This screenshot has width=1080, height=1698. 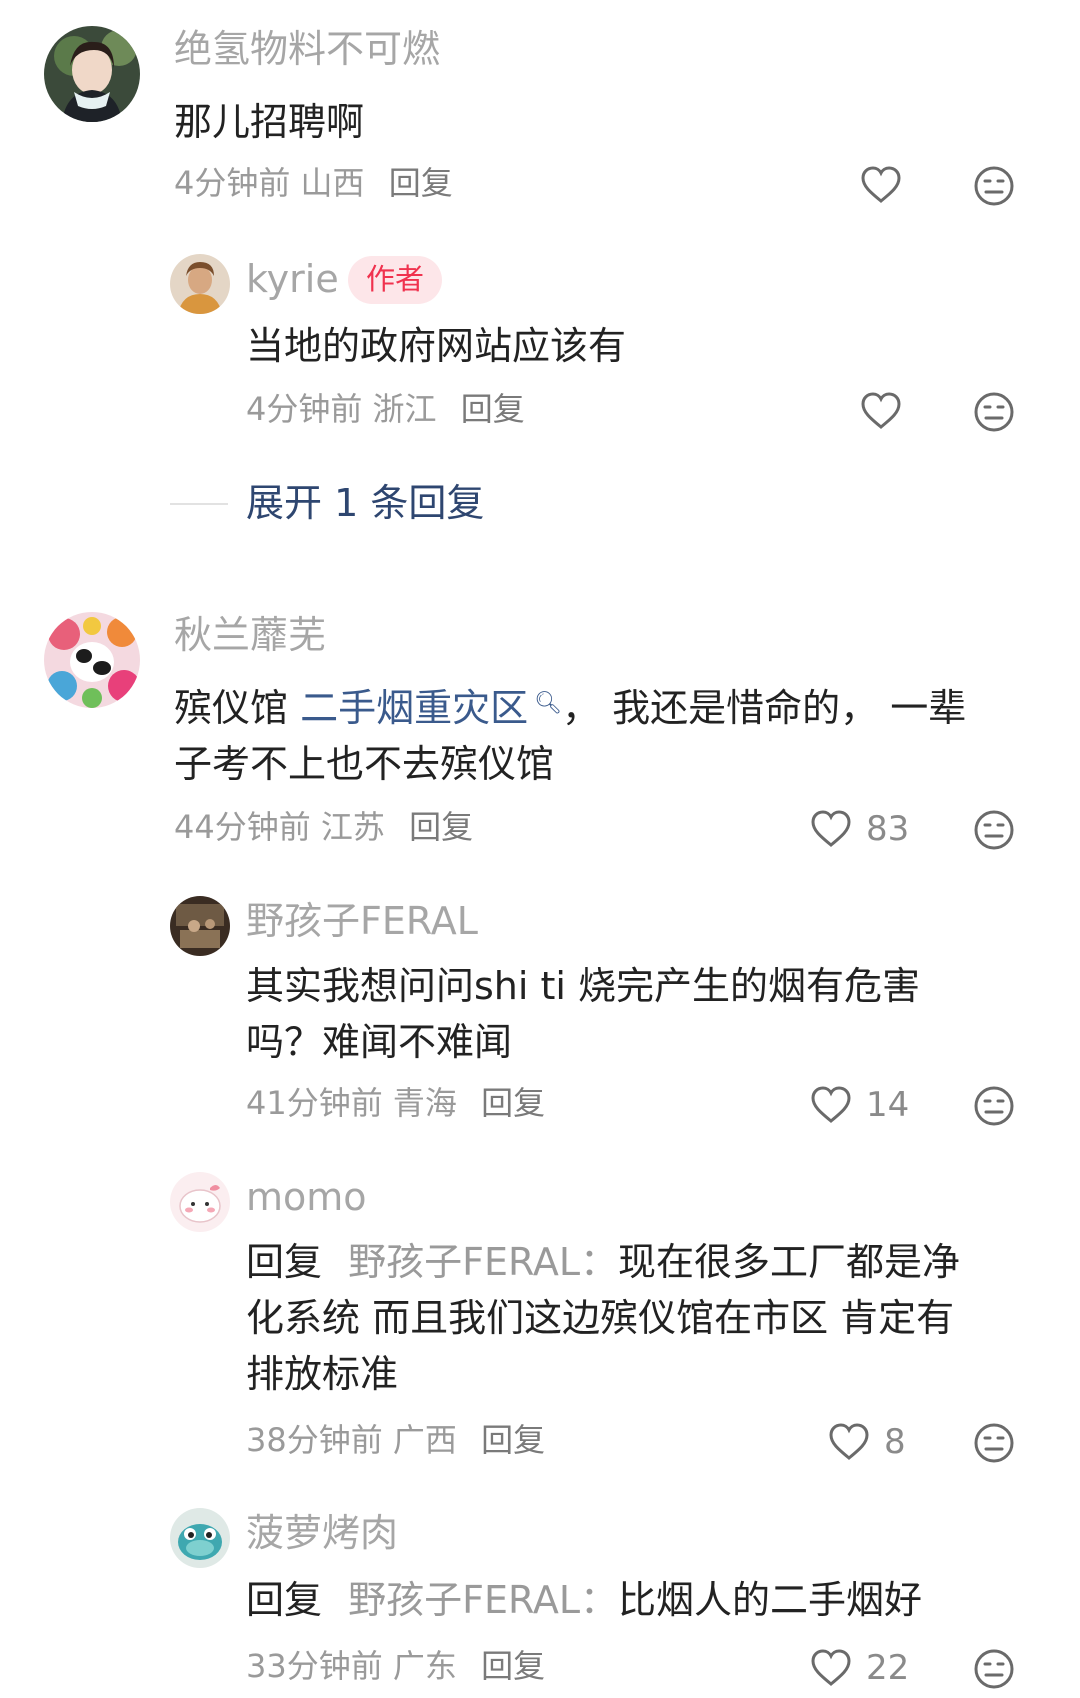 I want to click on like-count: 22, so click(x=888, y=1668).